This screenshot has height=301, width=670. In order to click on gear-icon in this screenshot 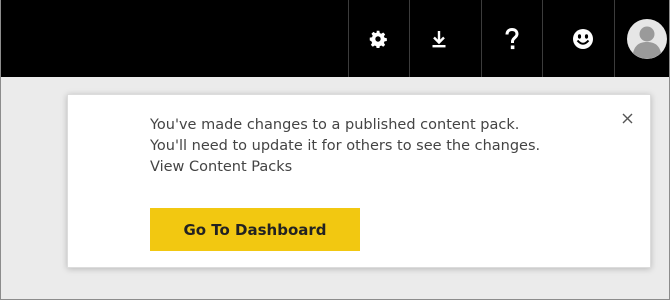, I will do `click(378, 39)`.